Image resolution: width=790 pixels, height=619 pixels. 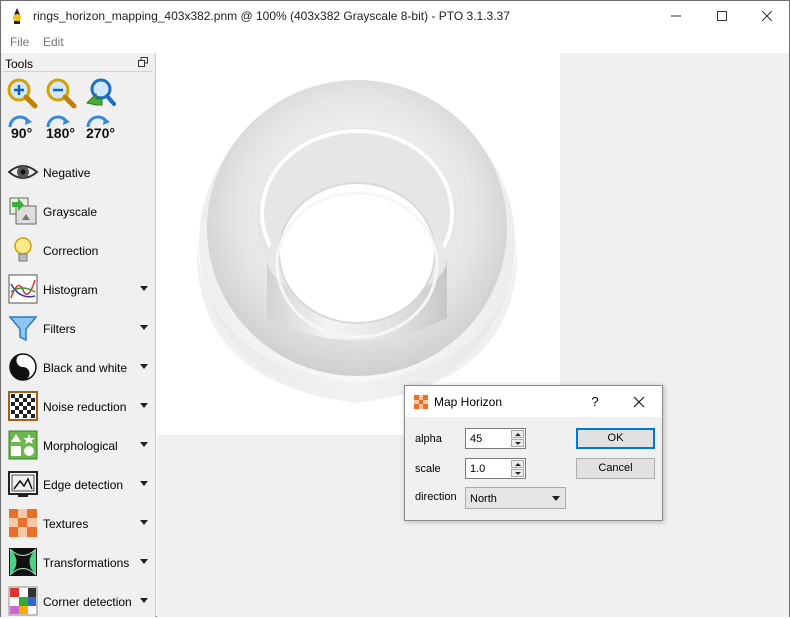 I want to click on tool-label: Edge detection, so click(x=83, y=485).